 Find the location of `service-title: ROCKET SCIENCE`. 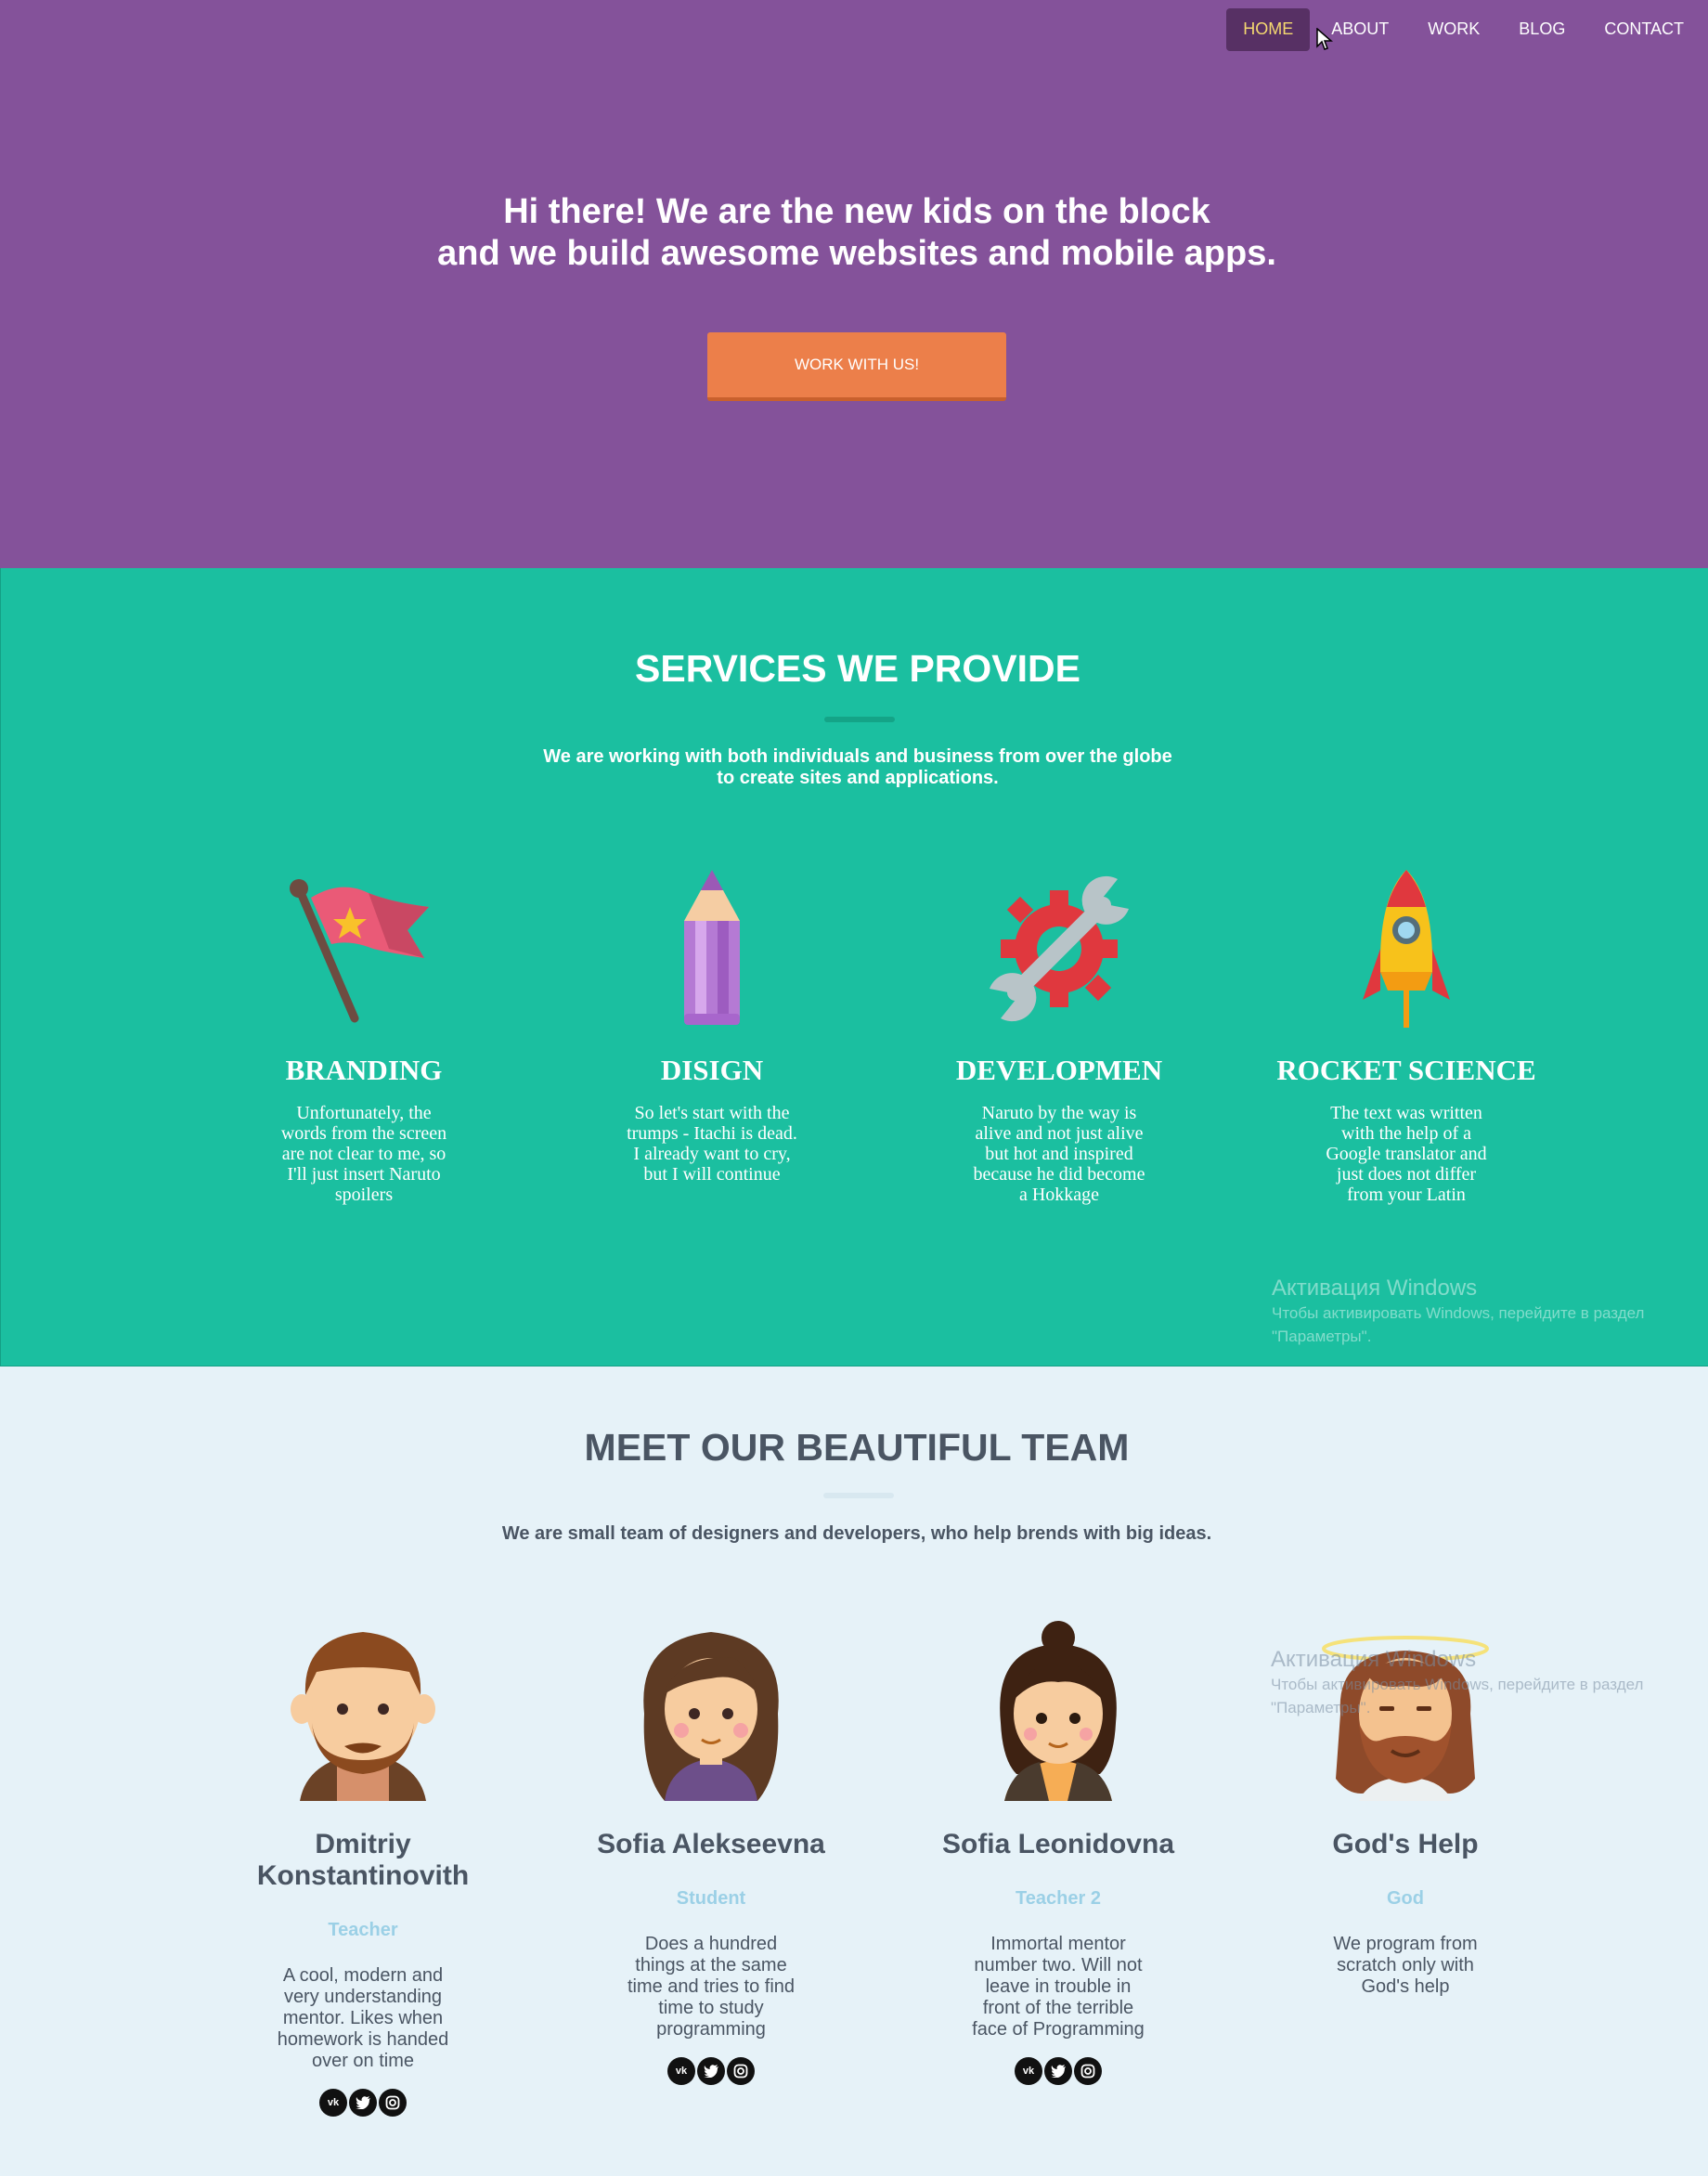

service-title: ROCKET SCIENCE is located at coordinates (1406, 1070).